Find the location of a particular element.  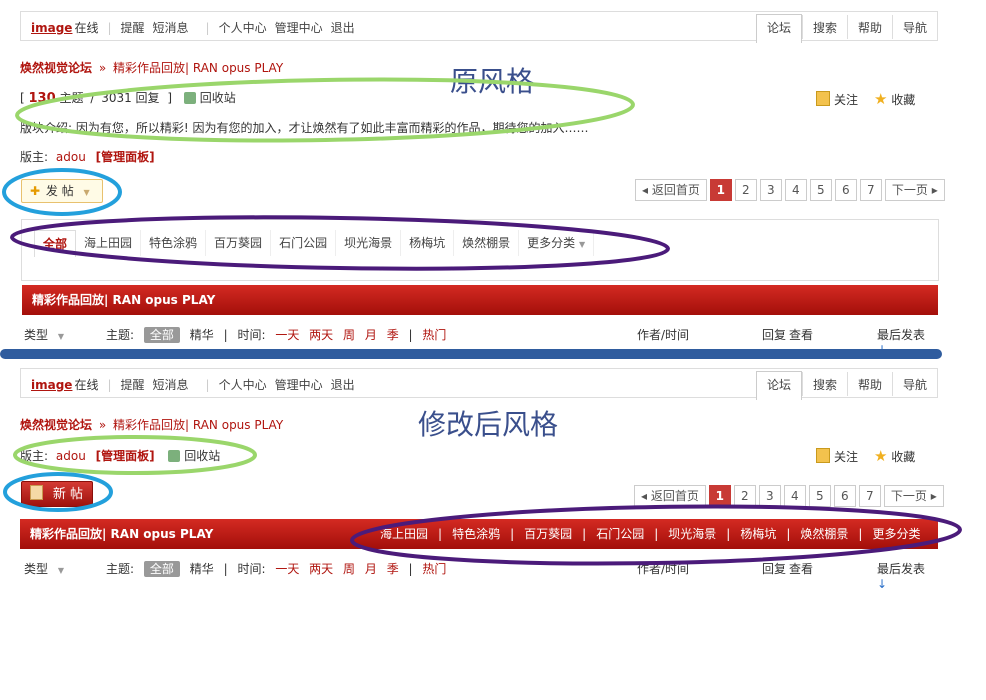

green-highlight-stats is located at coordinates (325, 110).